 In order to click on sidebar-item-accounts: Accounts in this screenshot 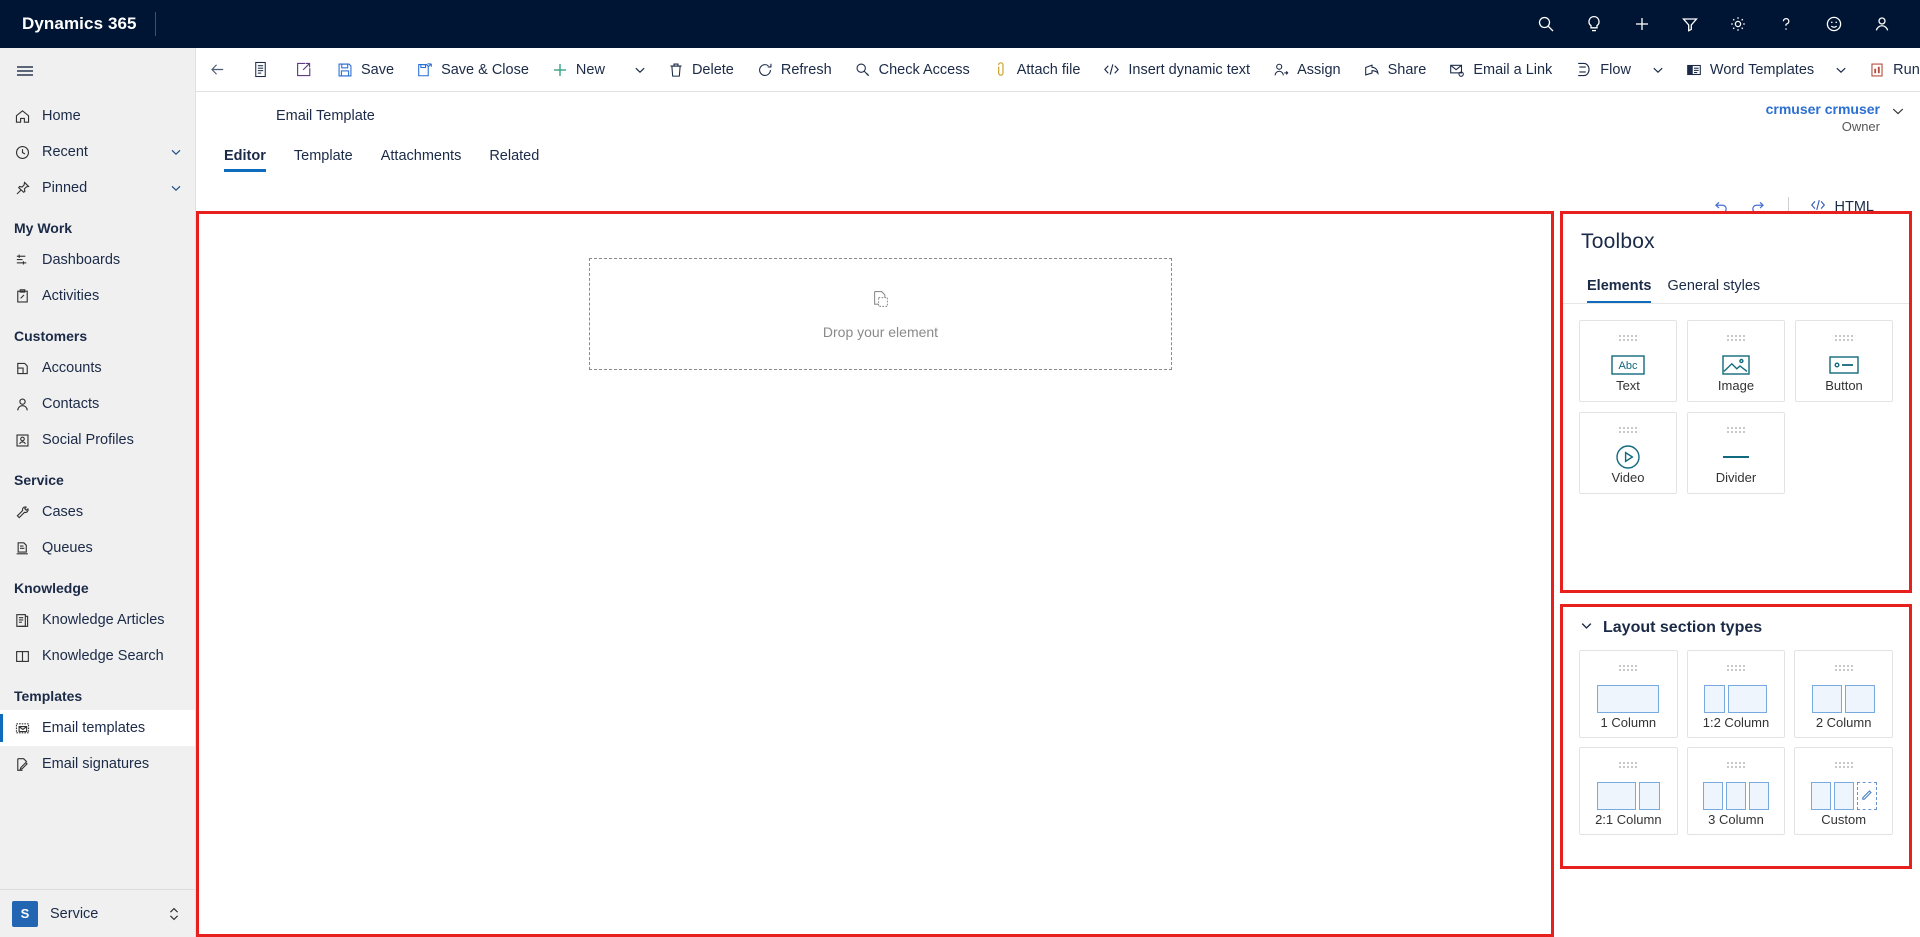, I will do `click(97, 368)`.